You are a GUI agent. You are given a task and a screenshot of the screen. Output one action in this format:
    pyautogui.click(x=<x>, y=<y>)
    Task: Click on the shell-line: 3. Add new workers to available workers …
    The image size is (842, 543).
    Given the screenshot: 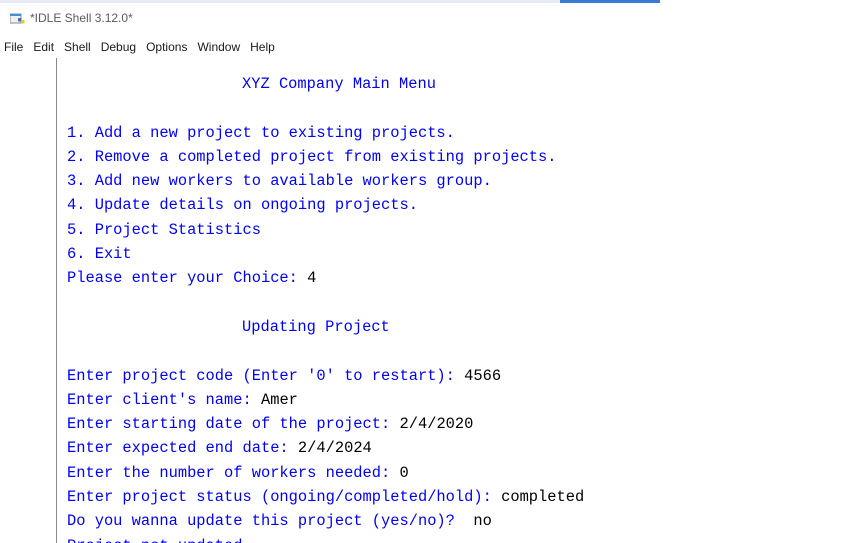 What is the action you would take?
    pyautogui.click(x=325, y=181)
    